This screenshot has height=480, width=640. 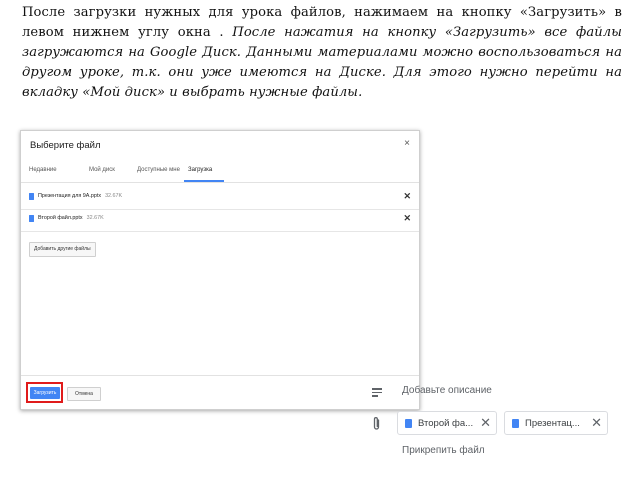 What do you see at coordinates (220, 198) in the screenshot?
I see `file-row: Презентация для 9А.pptx 32.67K ✕` at bounding box center [220, 198].